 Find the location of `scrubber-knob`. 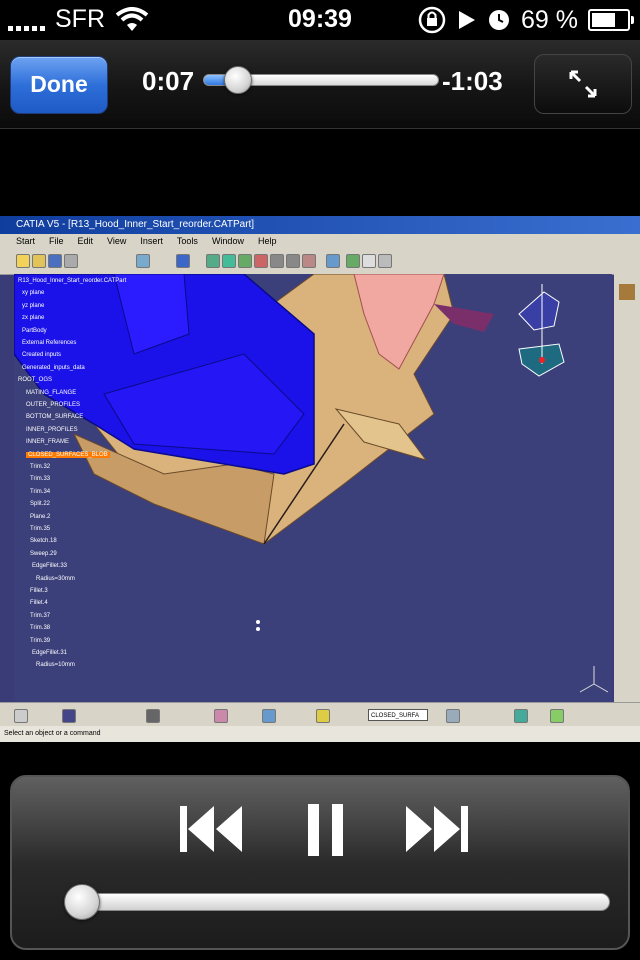

scrubber-knob is located at coordinates (238, 80).